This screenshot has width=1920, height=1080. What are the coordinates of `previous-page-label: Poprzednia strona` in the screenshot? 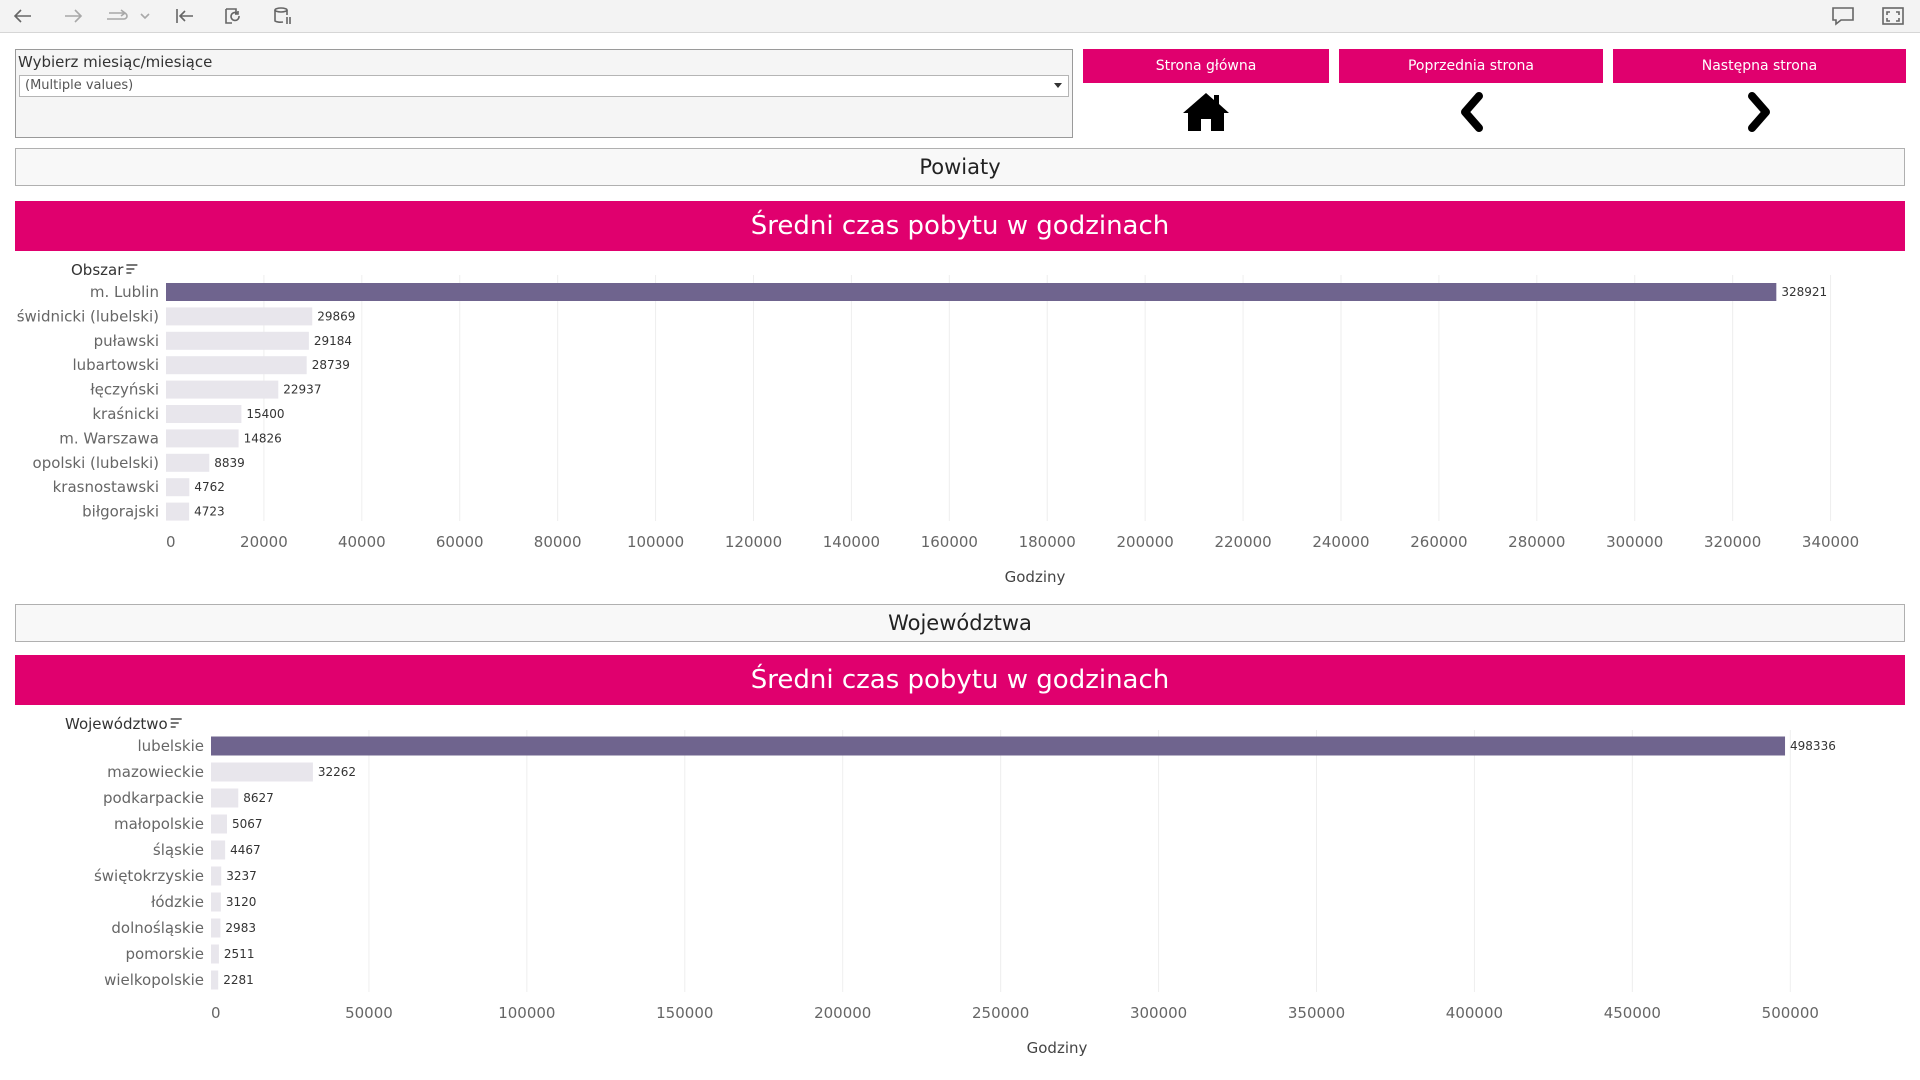 It's located at (1471, 66).